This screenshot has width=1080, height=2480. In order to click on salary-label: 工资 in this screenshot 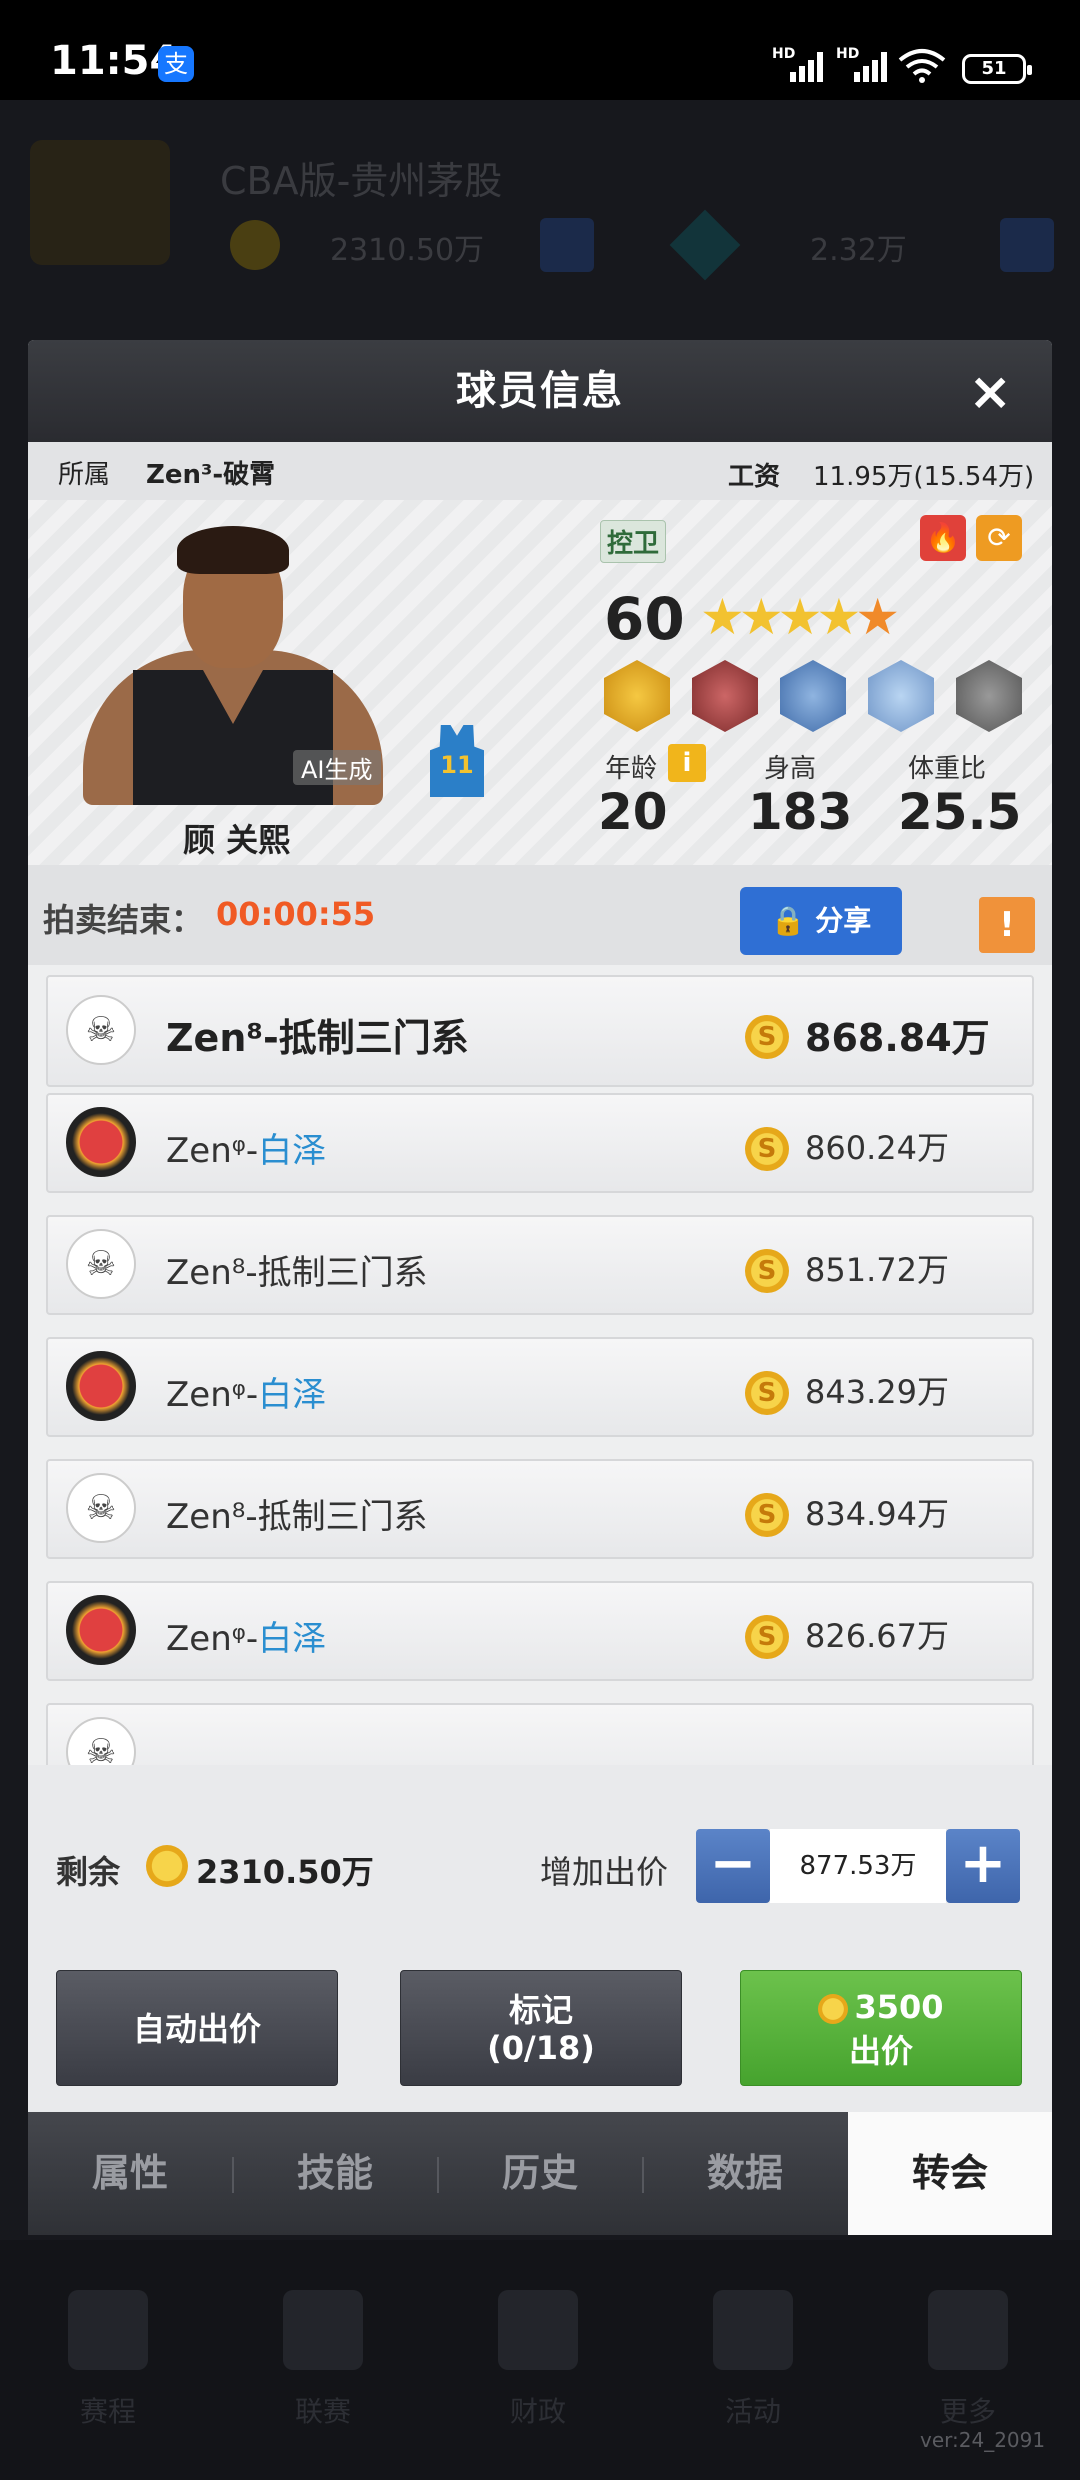, I will do `click(754, 477)`.